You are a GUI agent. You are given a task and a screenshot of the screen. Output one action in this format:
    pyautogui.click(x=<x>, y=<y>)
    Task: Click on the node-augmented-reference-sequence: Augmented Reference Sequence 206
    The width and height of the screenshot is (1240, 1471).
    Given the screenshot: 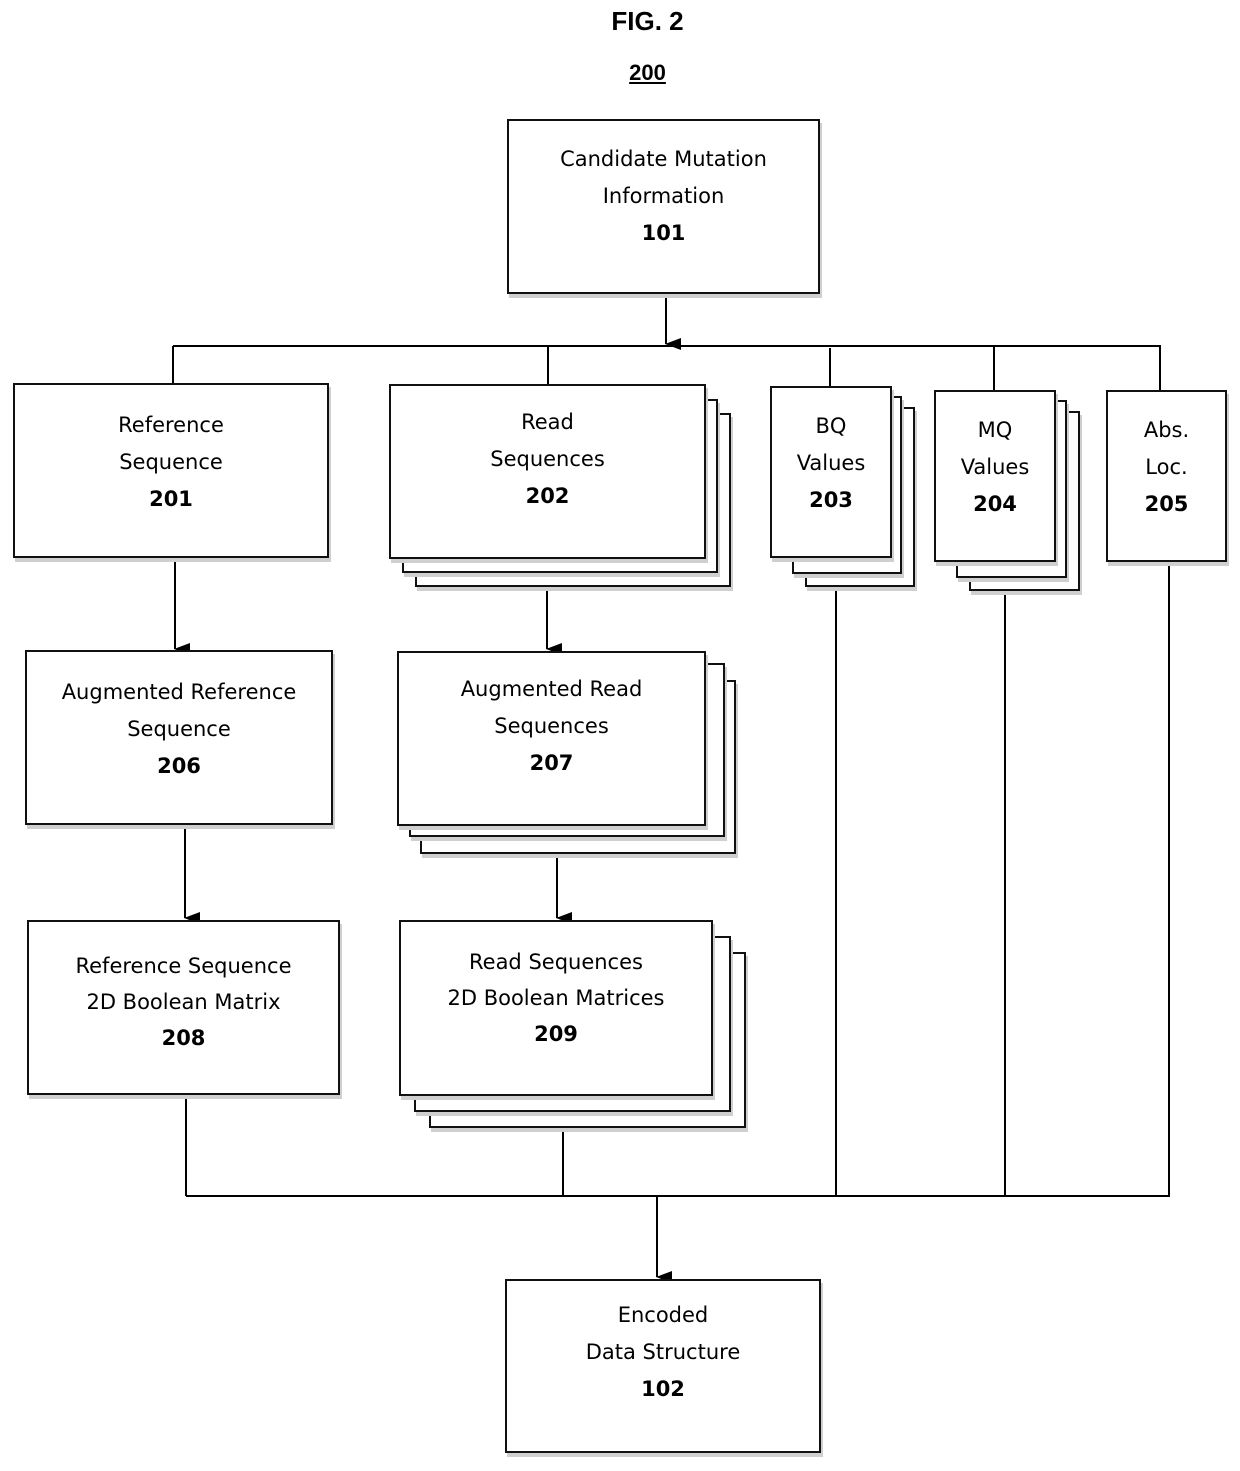 What is the action you would take?
    pyautogui.click(x=179, y=737)
    